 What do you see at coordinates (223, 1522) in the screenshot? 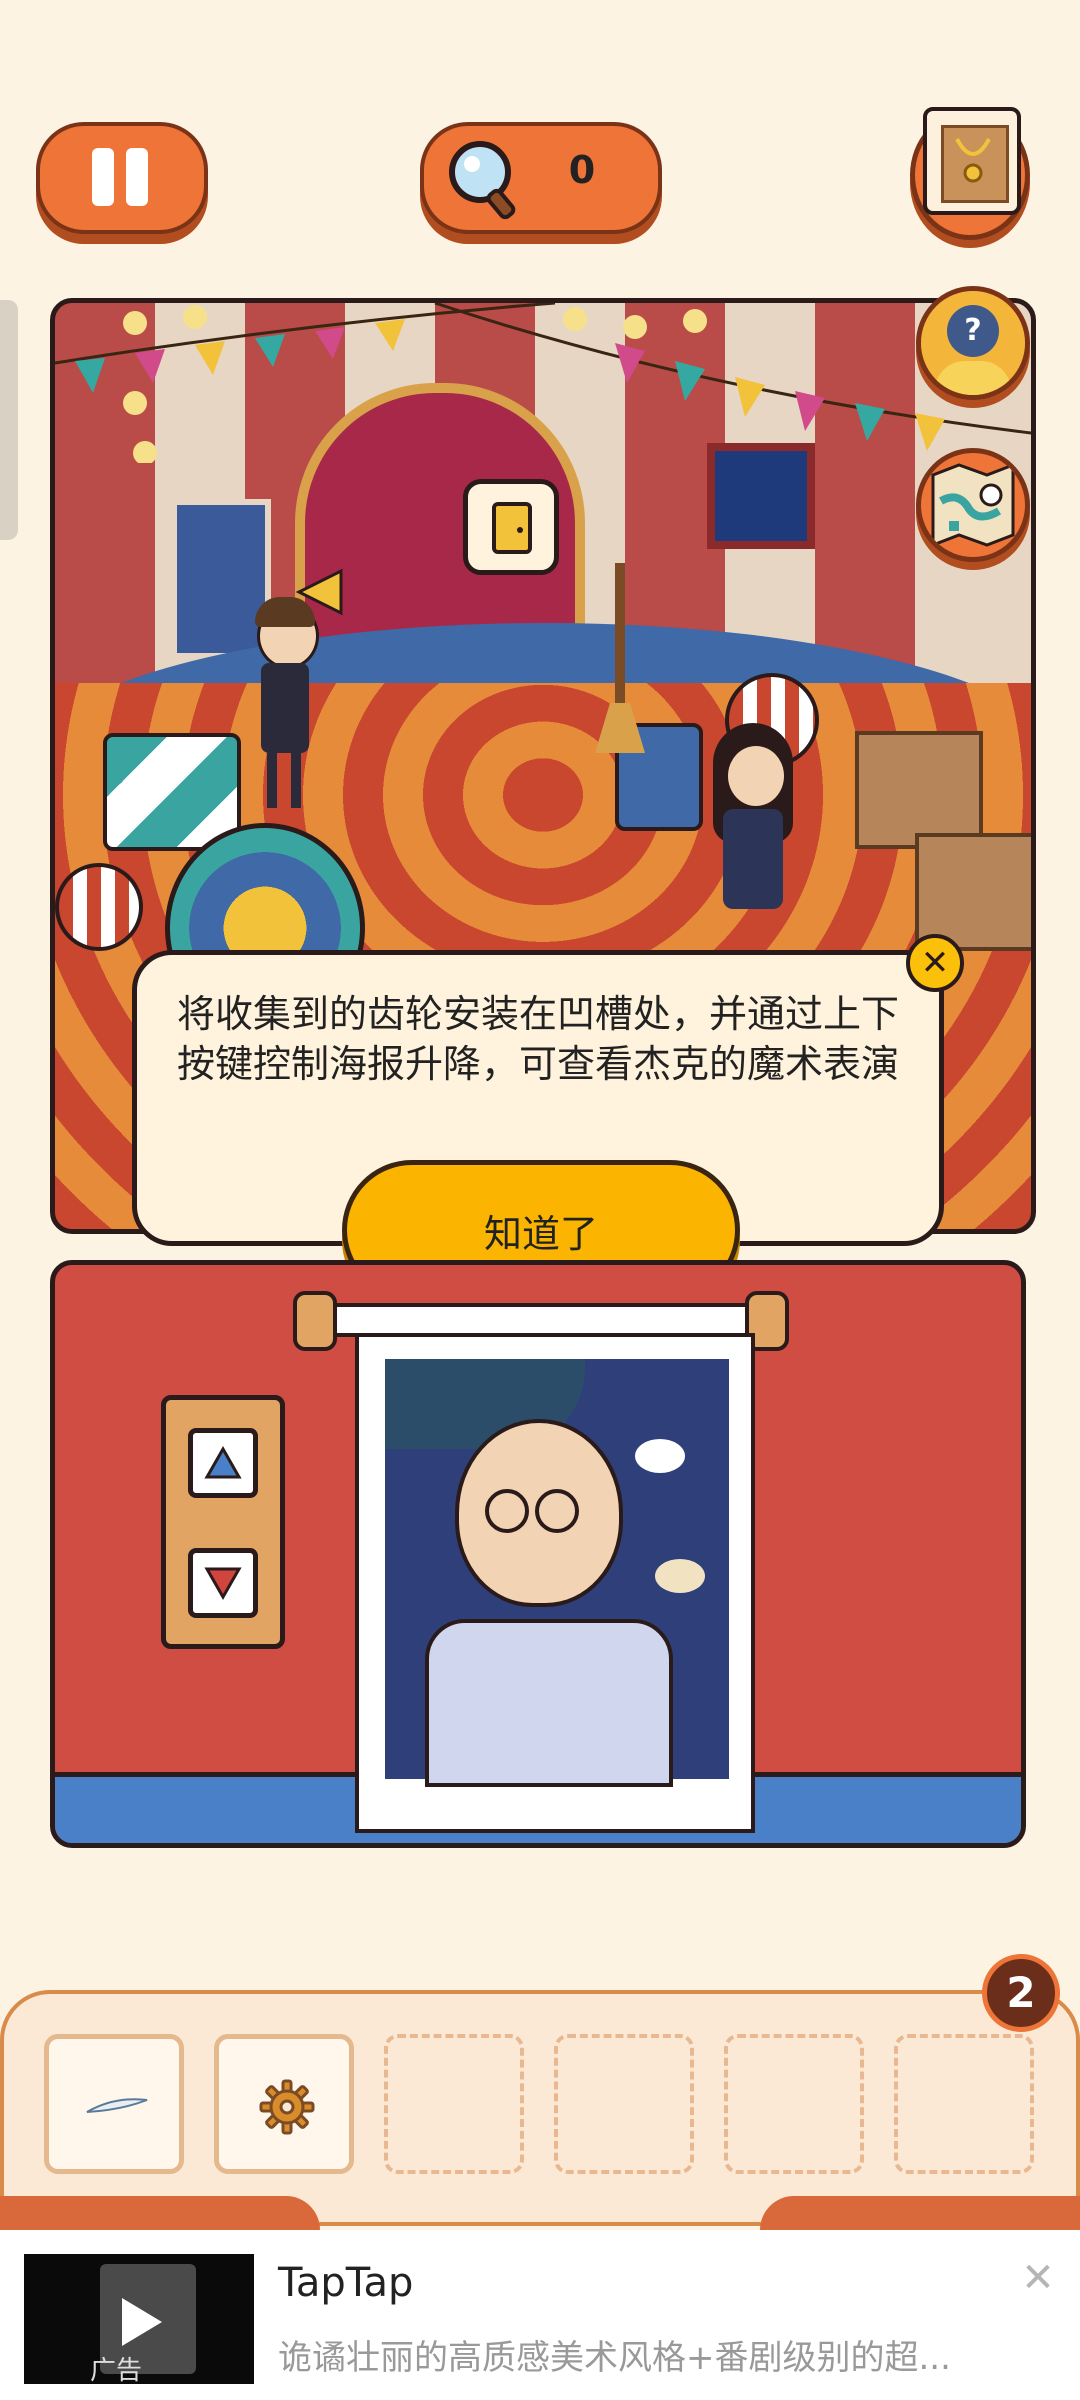
I see `lift-control-box` at bounding box center [223, 1522].